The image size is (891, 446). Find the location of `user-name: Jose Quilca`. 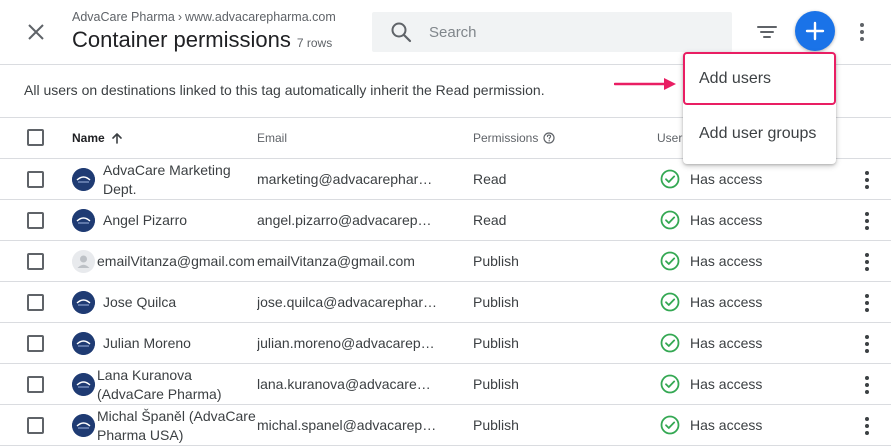

user-name: Jose Quilca is located at coordinates (140, 302).